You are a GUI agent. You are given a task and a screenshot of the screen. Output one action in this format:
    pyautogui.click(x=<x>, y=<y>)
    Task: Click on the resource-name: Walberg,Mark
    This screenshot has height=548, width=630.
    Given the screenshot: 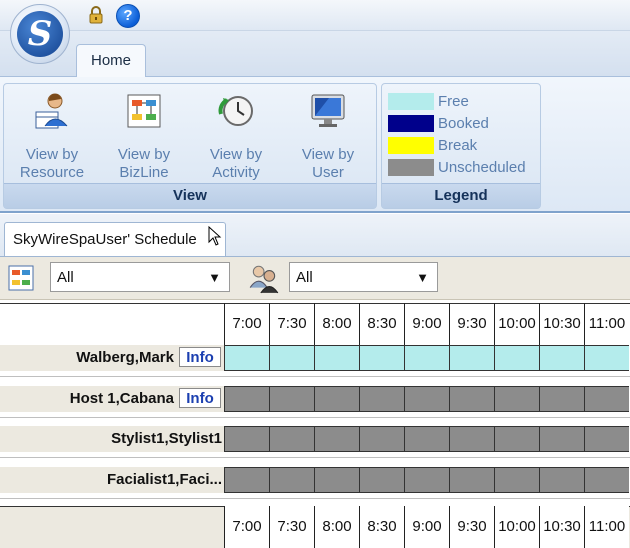 What is the action you would take?
    pyautogui.click(x=125, y=357)
    